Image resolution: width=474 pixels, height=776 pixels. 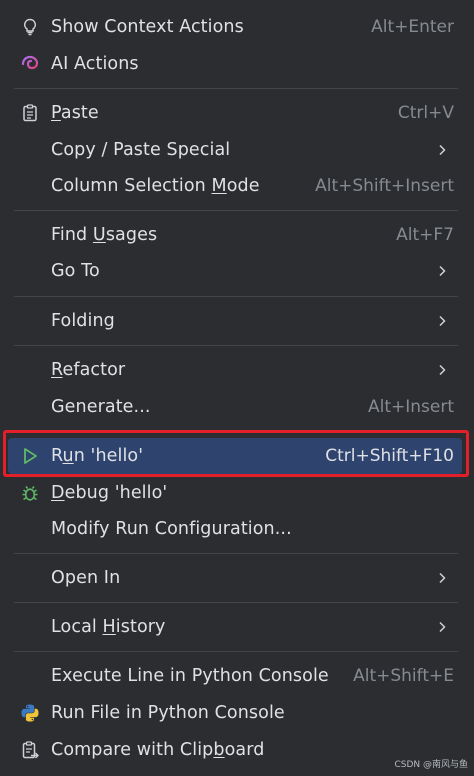 I want to click on menu-item-label: Show Context Actions, so click(x=147, y=27).